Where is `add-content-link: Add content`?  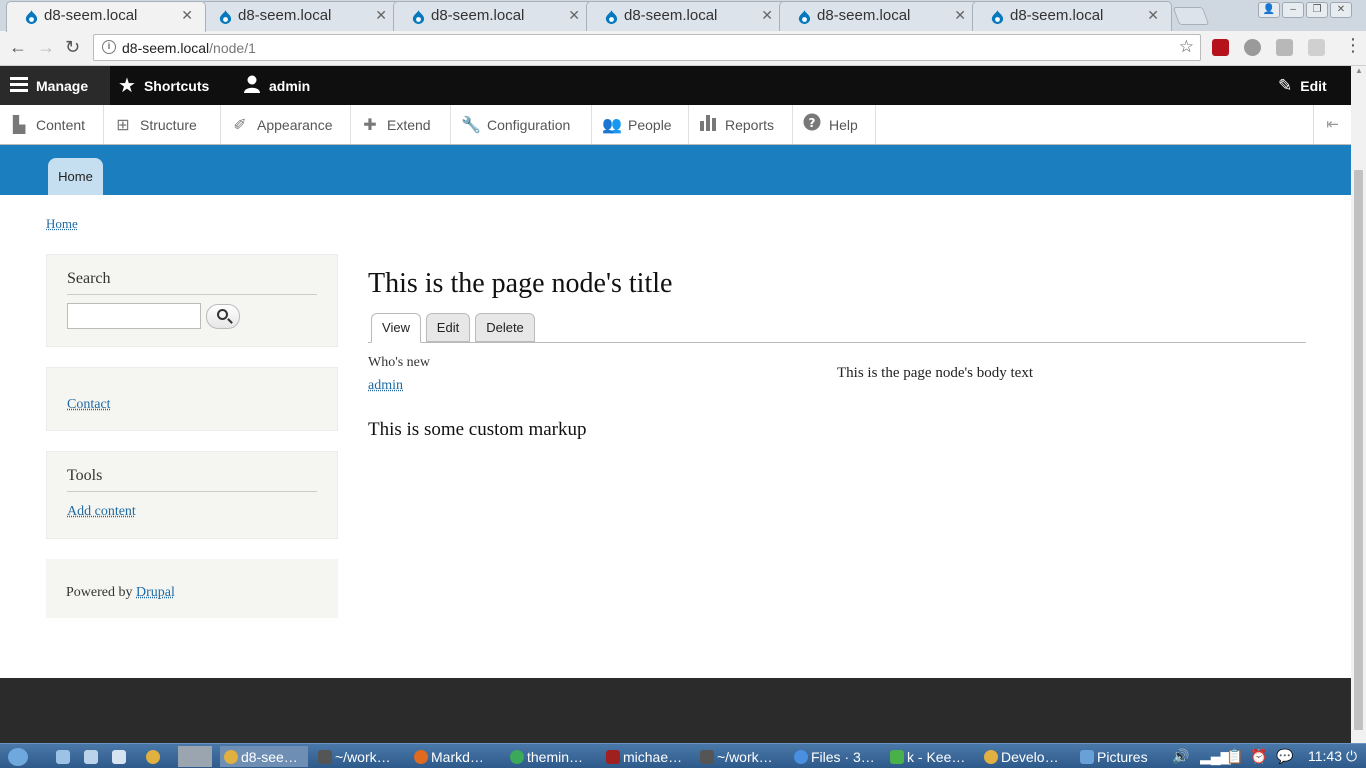 add-content-link: Add content is located at coordinates (101, 512).